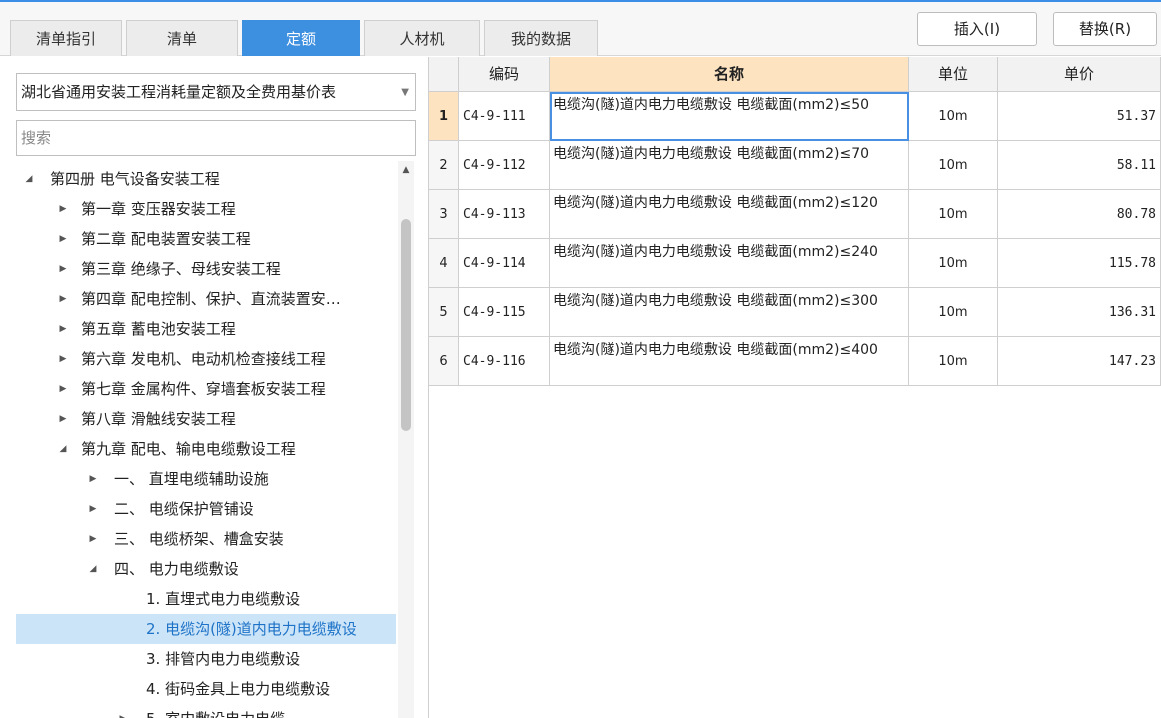  What do you see at coordinates (729, 312) in the screenshot?
I see `cell-name: 电缆沟(隧)道内电力电缆敷设 电缆截面(mm2)≤300` at bounding box center [729, 312].